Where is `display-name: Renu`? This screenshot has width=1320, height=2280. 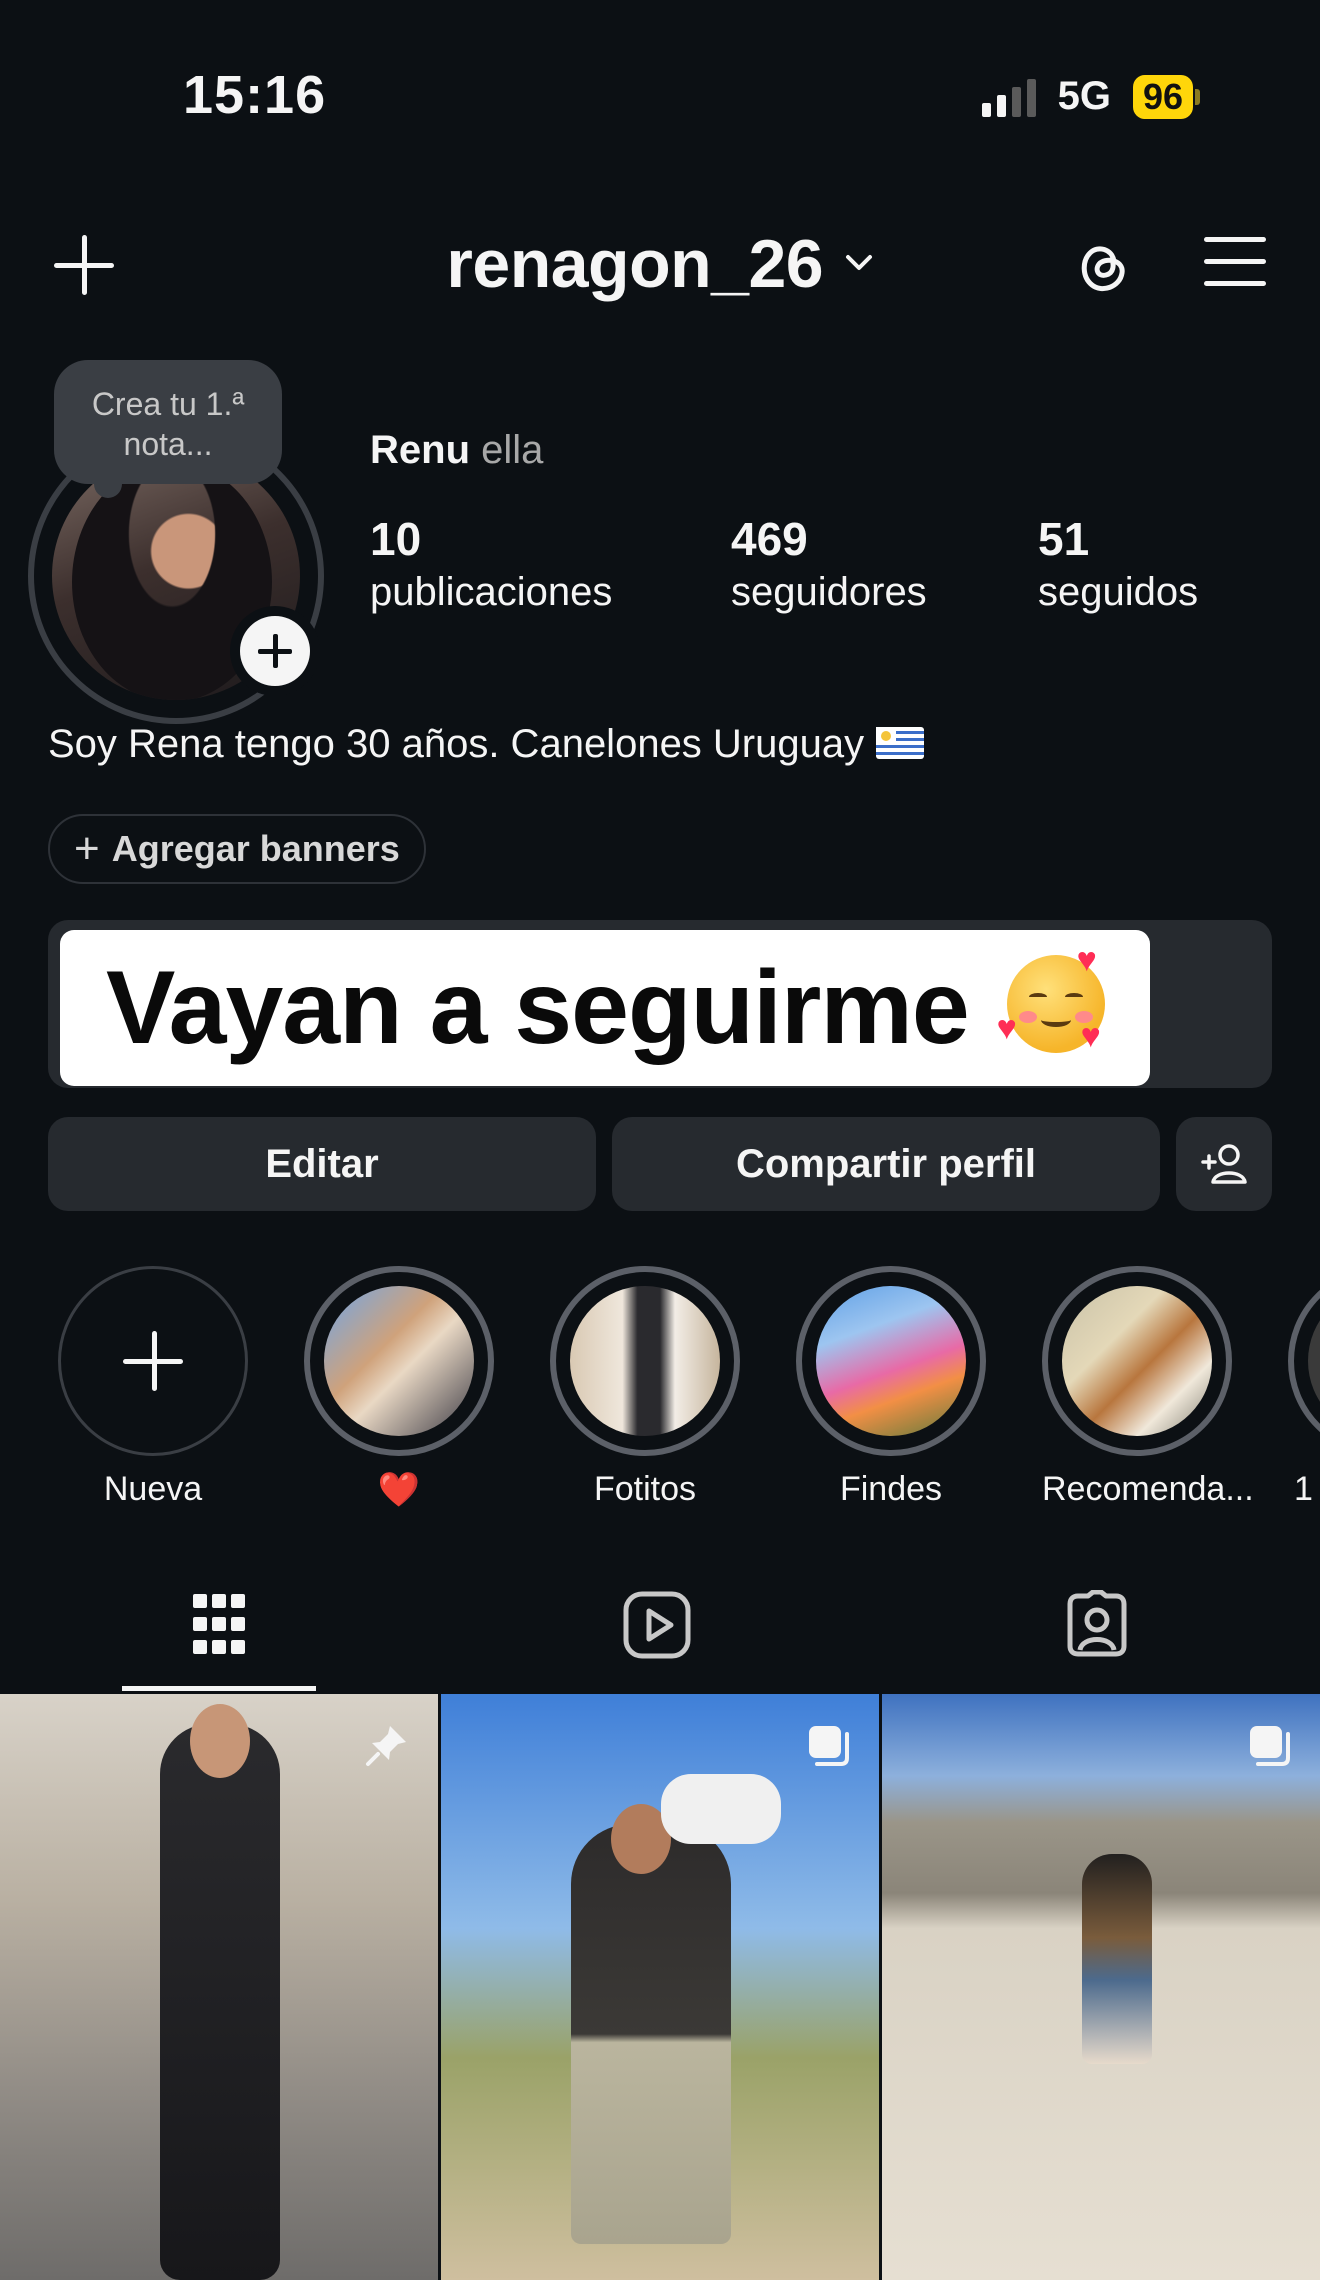 display-name: Renu is located at coordinates (420, 450).